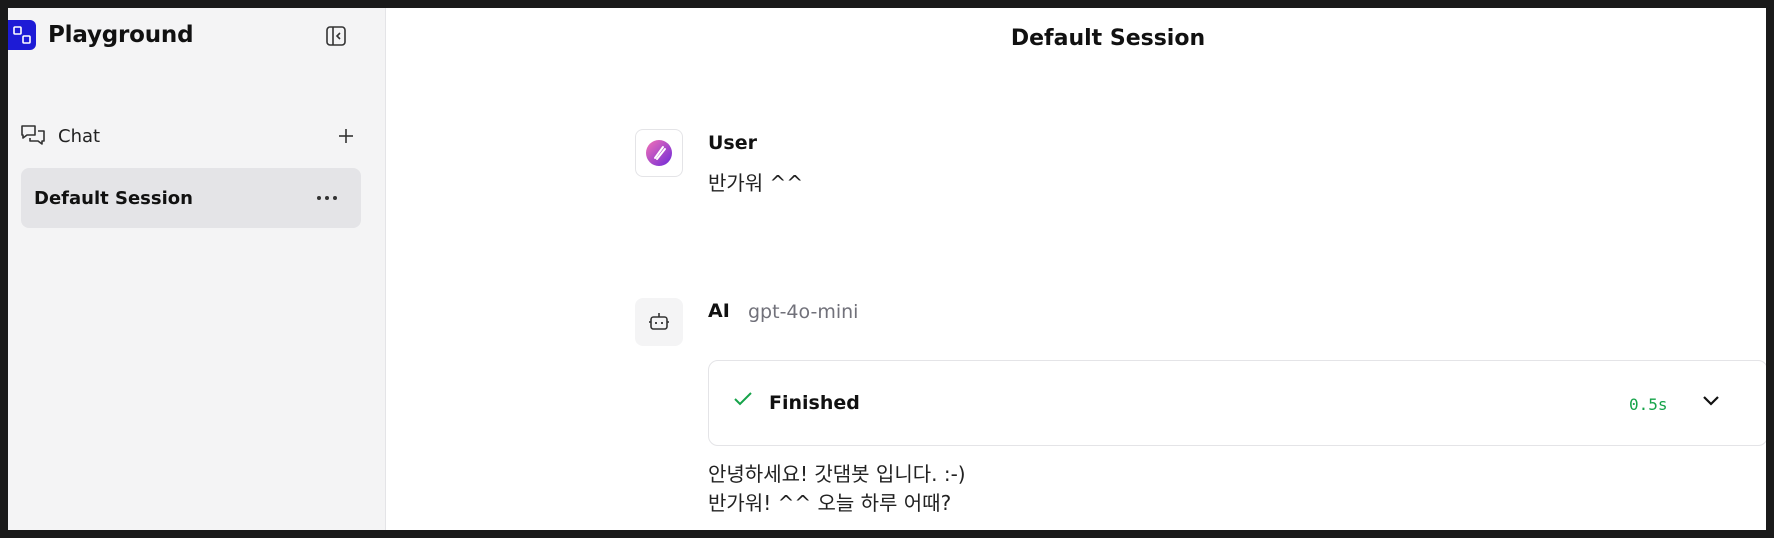 This screenshot has height=538, width=1774. Describe the element at coordinates (79, 136) in the screenshot. I see `sidebar-item-label: Chat` at that location.